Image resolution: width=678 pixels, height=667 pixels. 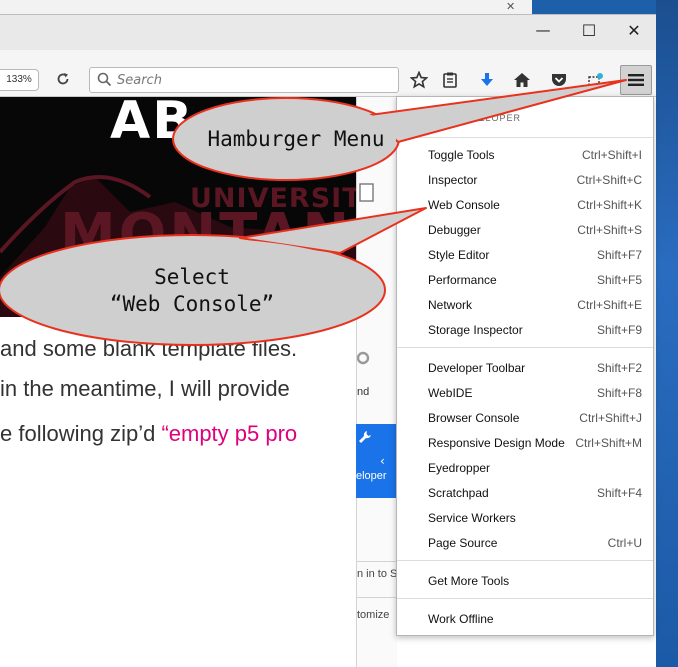 What do you see at coordinates (145, 388) in the screenshot?
I see `paragraph-line-2: in the meantime, I will provide` at bounding box center [145, 388].